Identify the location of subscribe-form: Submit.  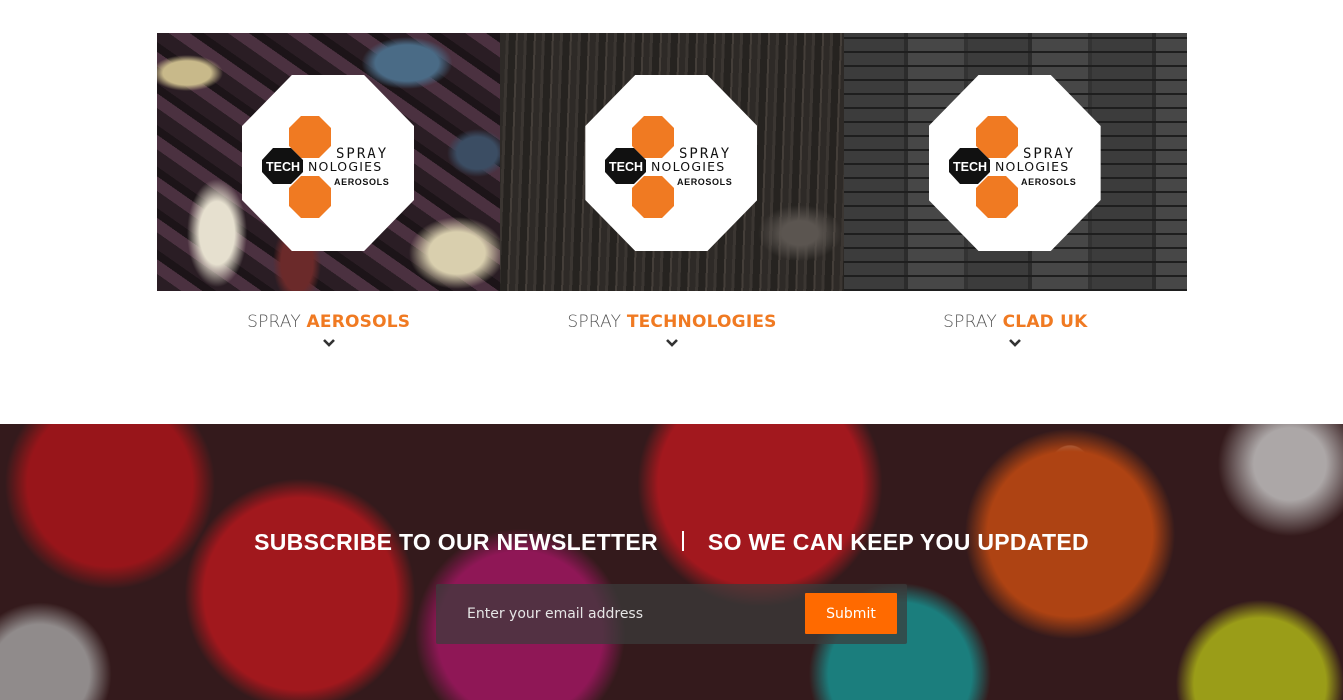
(671, 614).